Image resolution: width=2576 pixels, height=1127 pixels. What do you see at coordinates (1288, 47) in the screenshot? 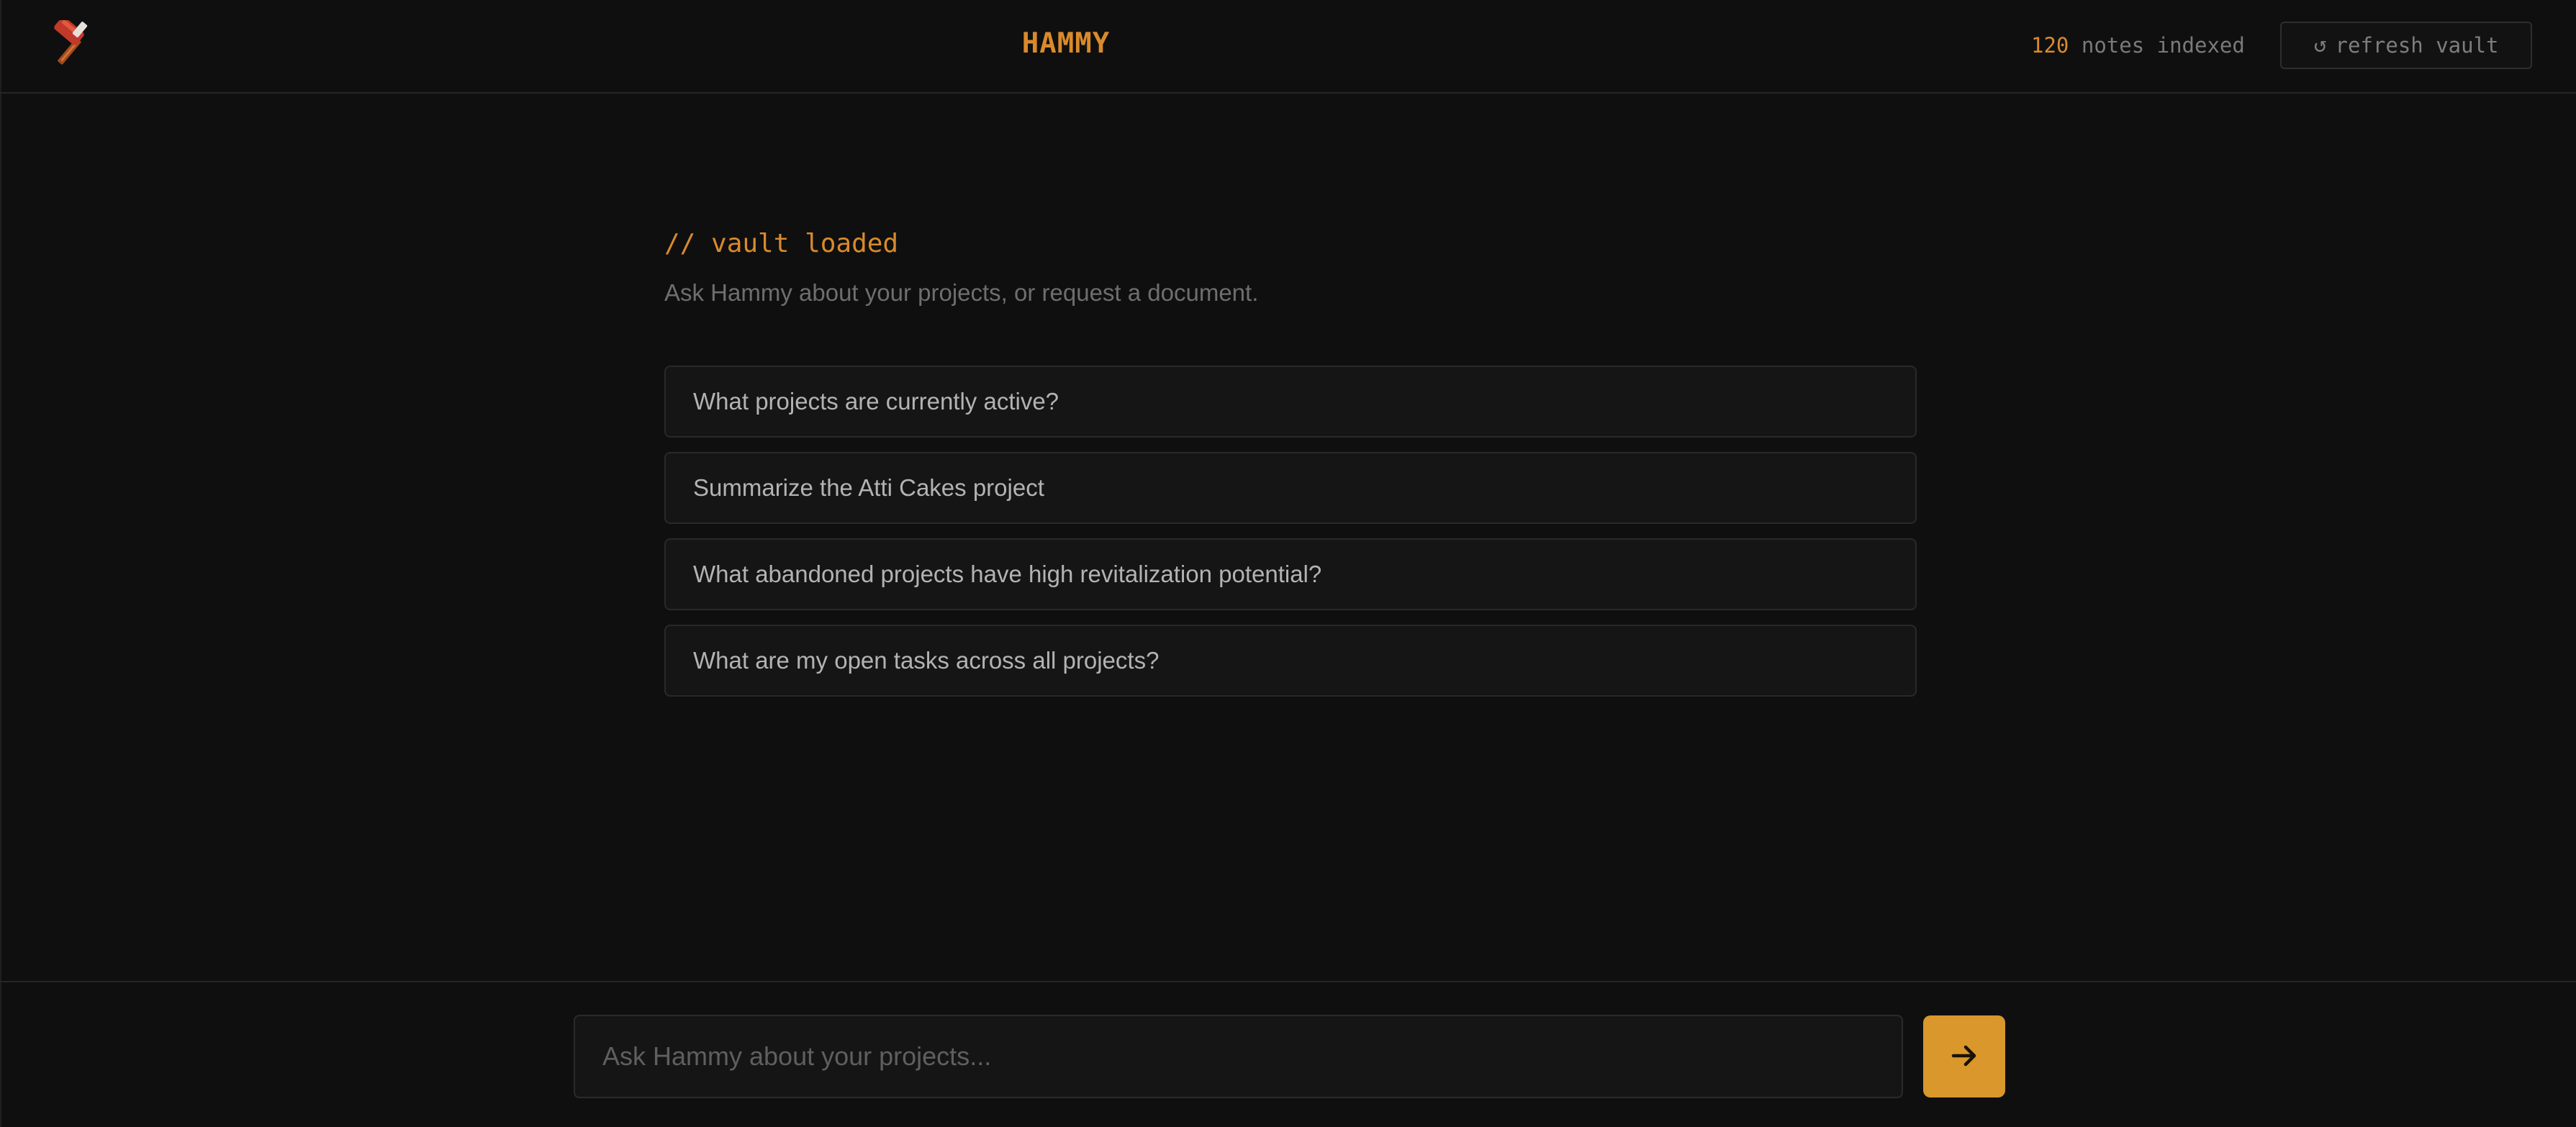
I see `top-bar: HAMMY 120 notes indexed ↺ refresh vault` at bounding box center [1288, 47].